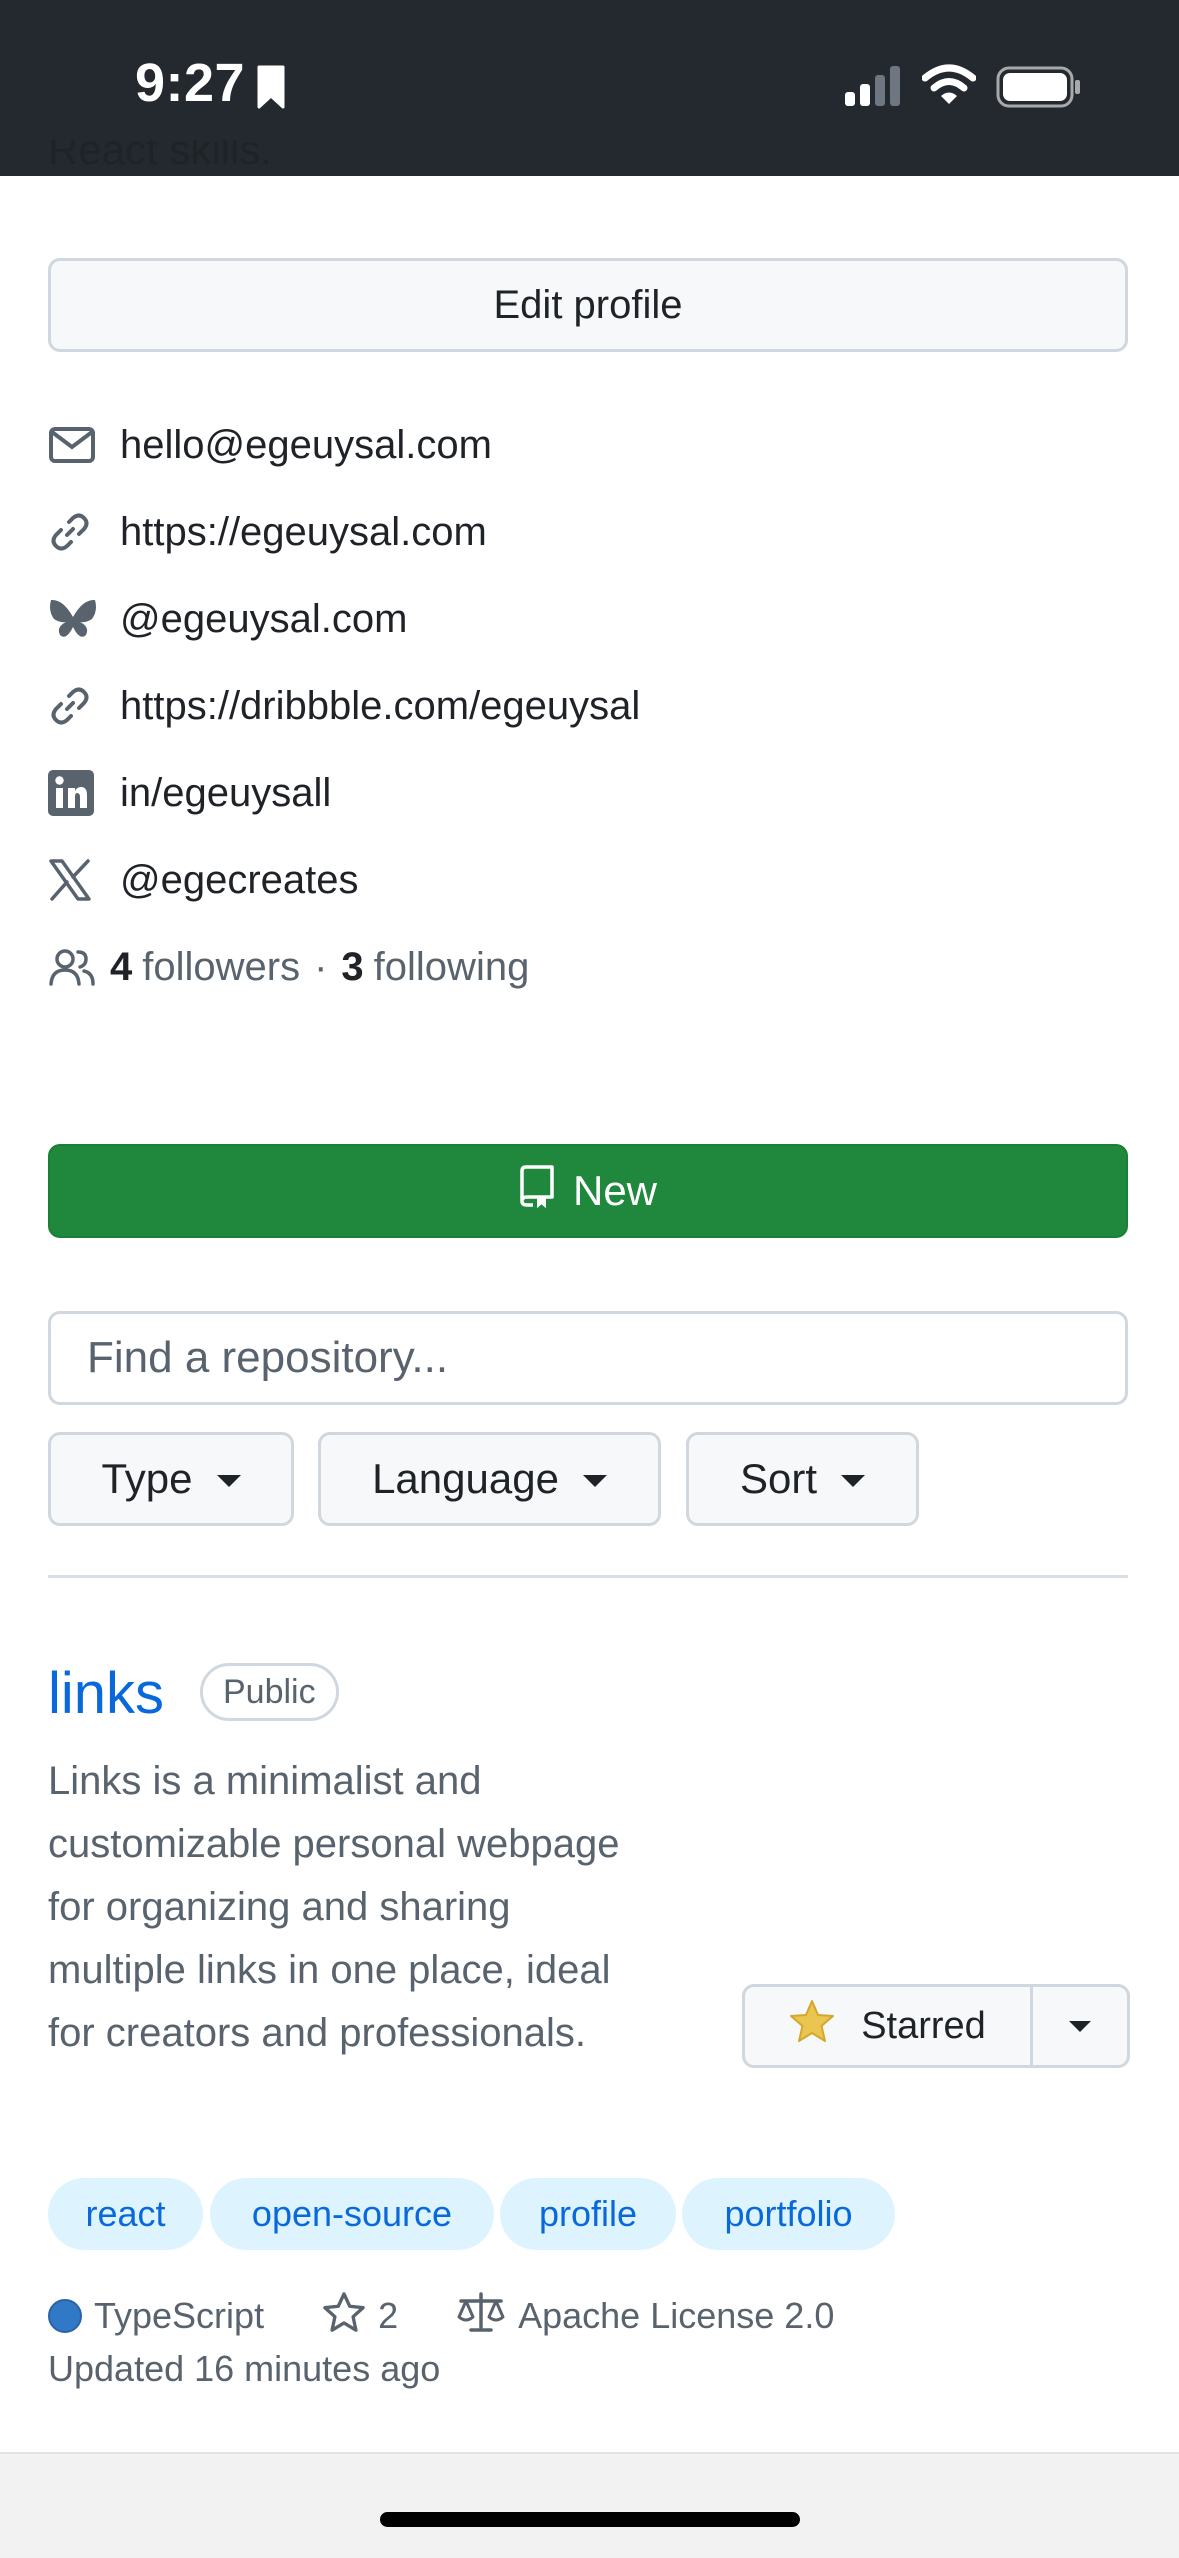 Image resolution: width=1179 pixels, height=2558 pixels. I want to click on sort-filter-button: Sort, so click(802, 1479).